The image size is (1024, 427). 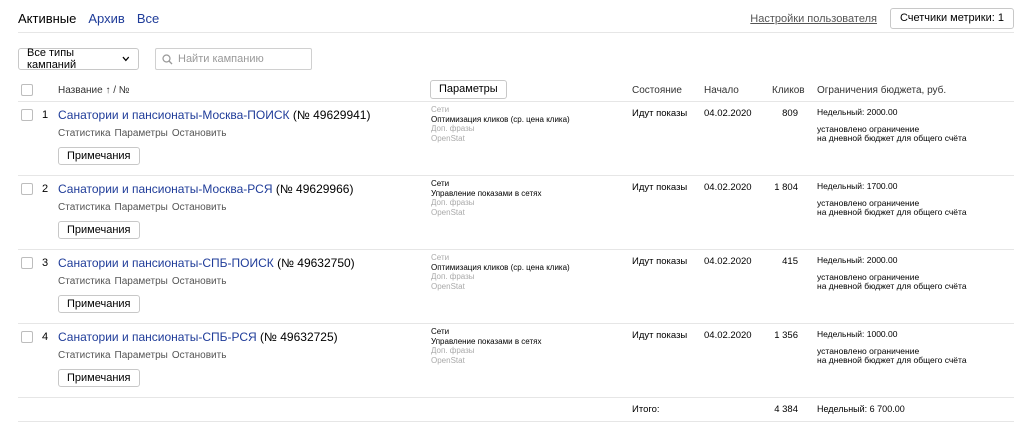 I want to click on campaign-clicks: 809, so click(x=790, y=113).